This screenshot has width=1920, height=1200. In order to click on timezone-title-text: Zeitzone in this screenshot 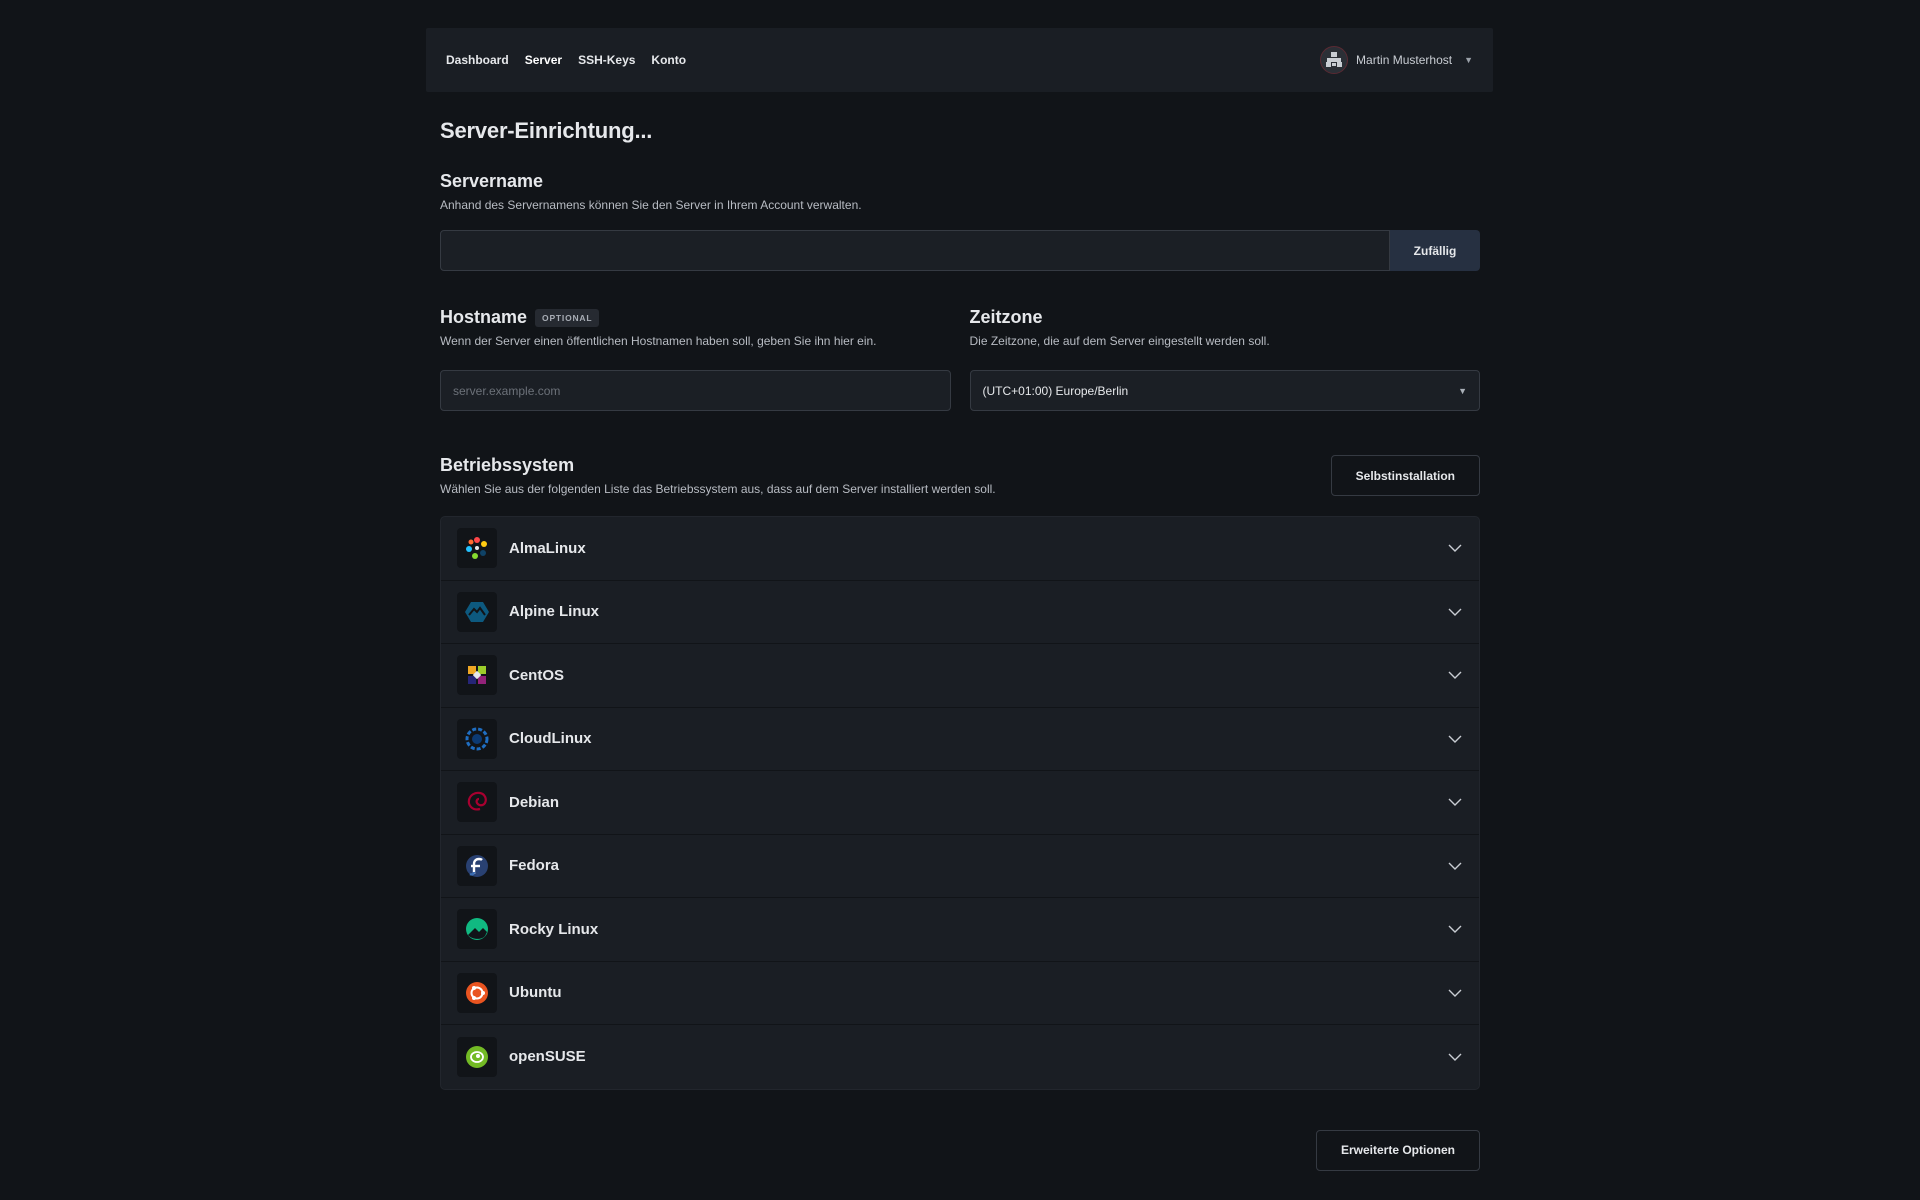, I will do `click(1006, 317)`.